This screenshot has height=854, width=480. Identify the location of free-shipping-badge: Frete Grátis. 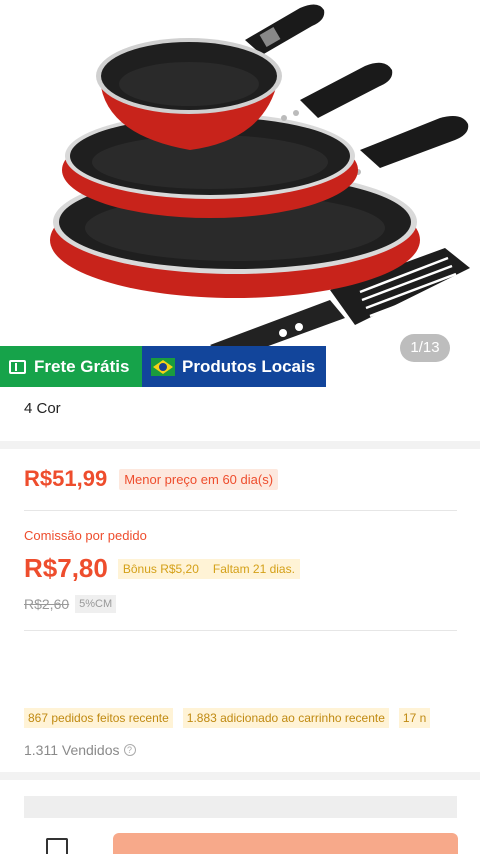
(71, 366).